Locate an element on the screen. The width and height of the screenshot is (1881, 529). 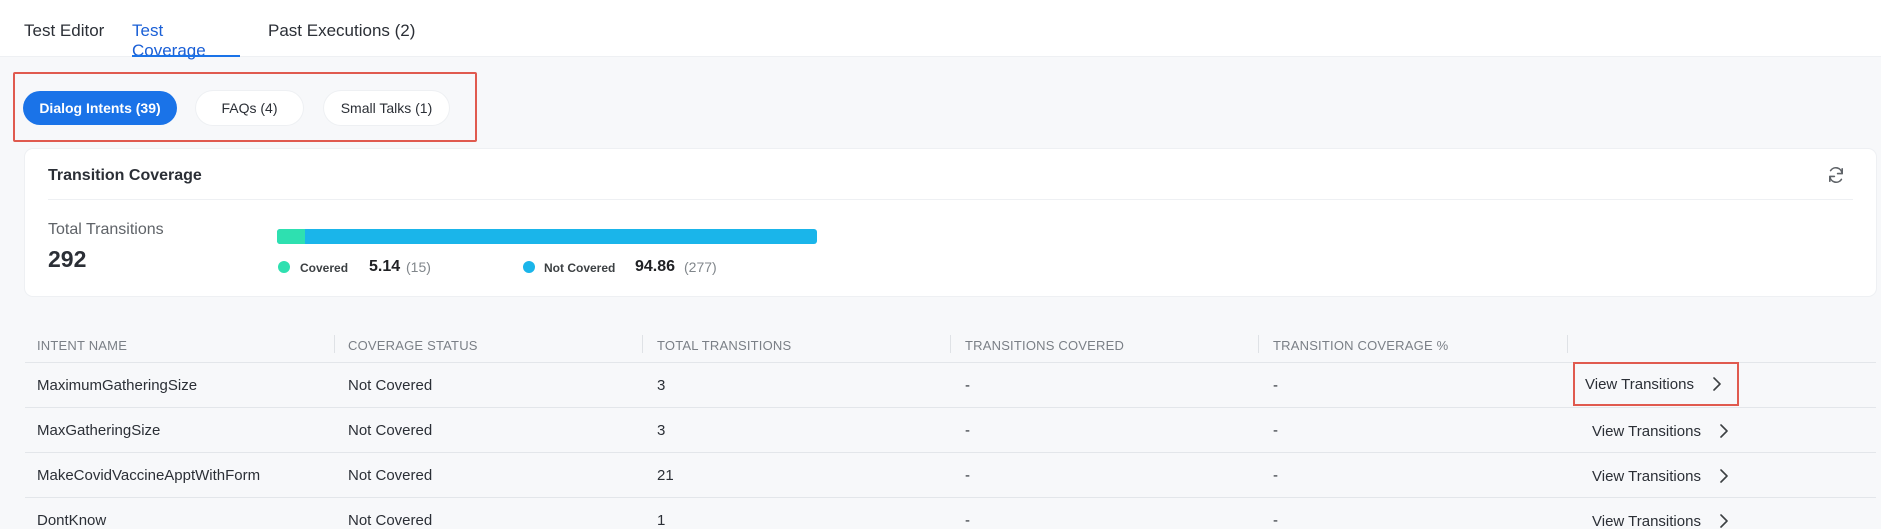
intent-name-cell: DontKnow is located at coordinates (72, 520).